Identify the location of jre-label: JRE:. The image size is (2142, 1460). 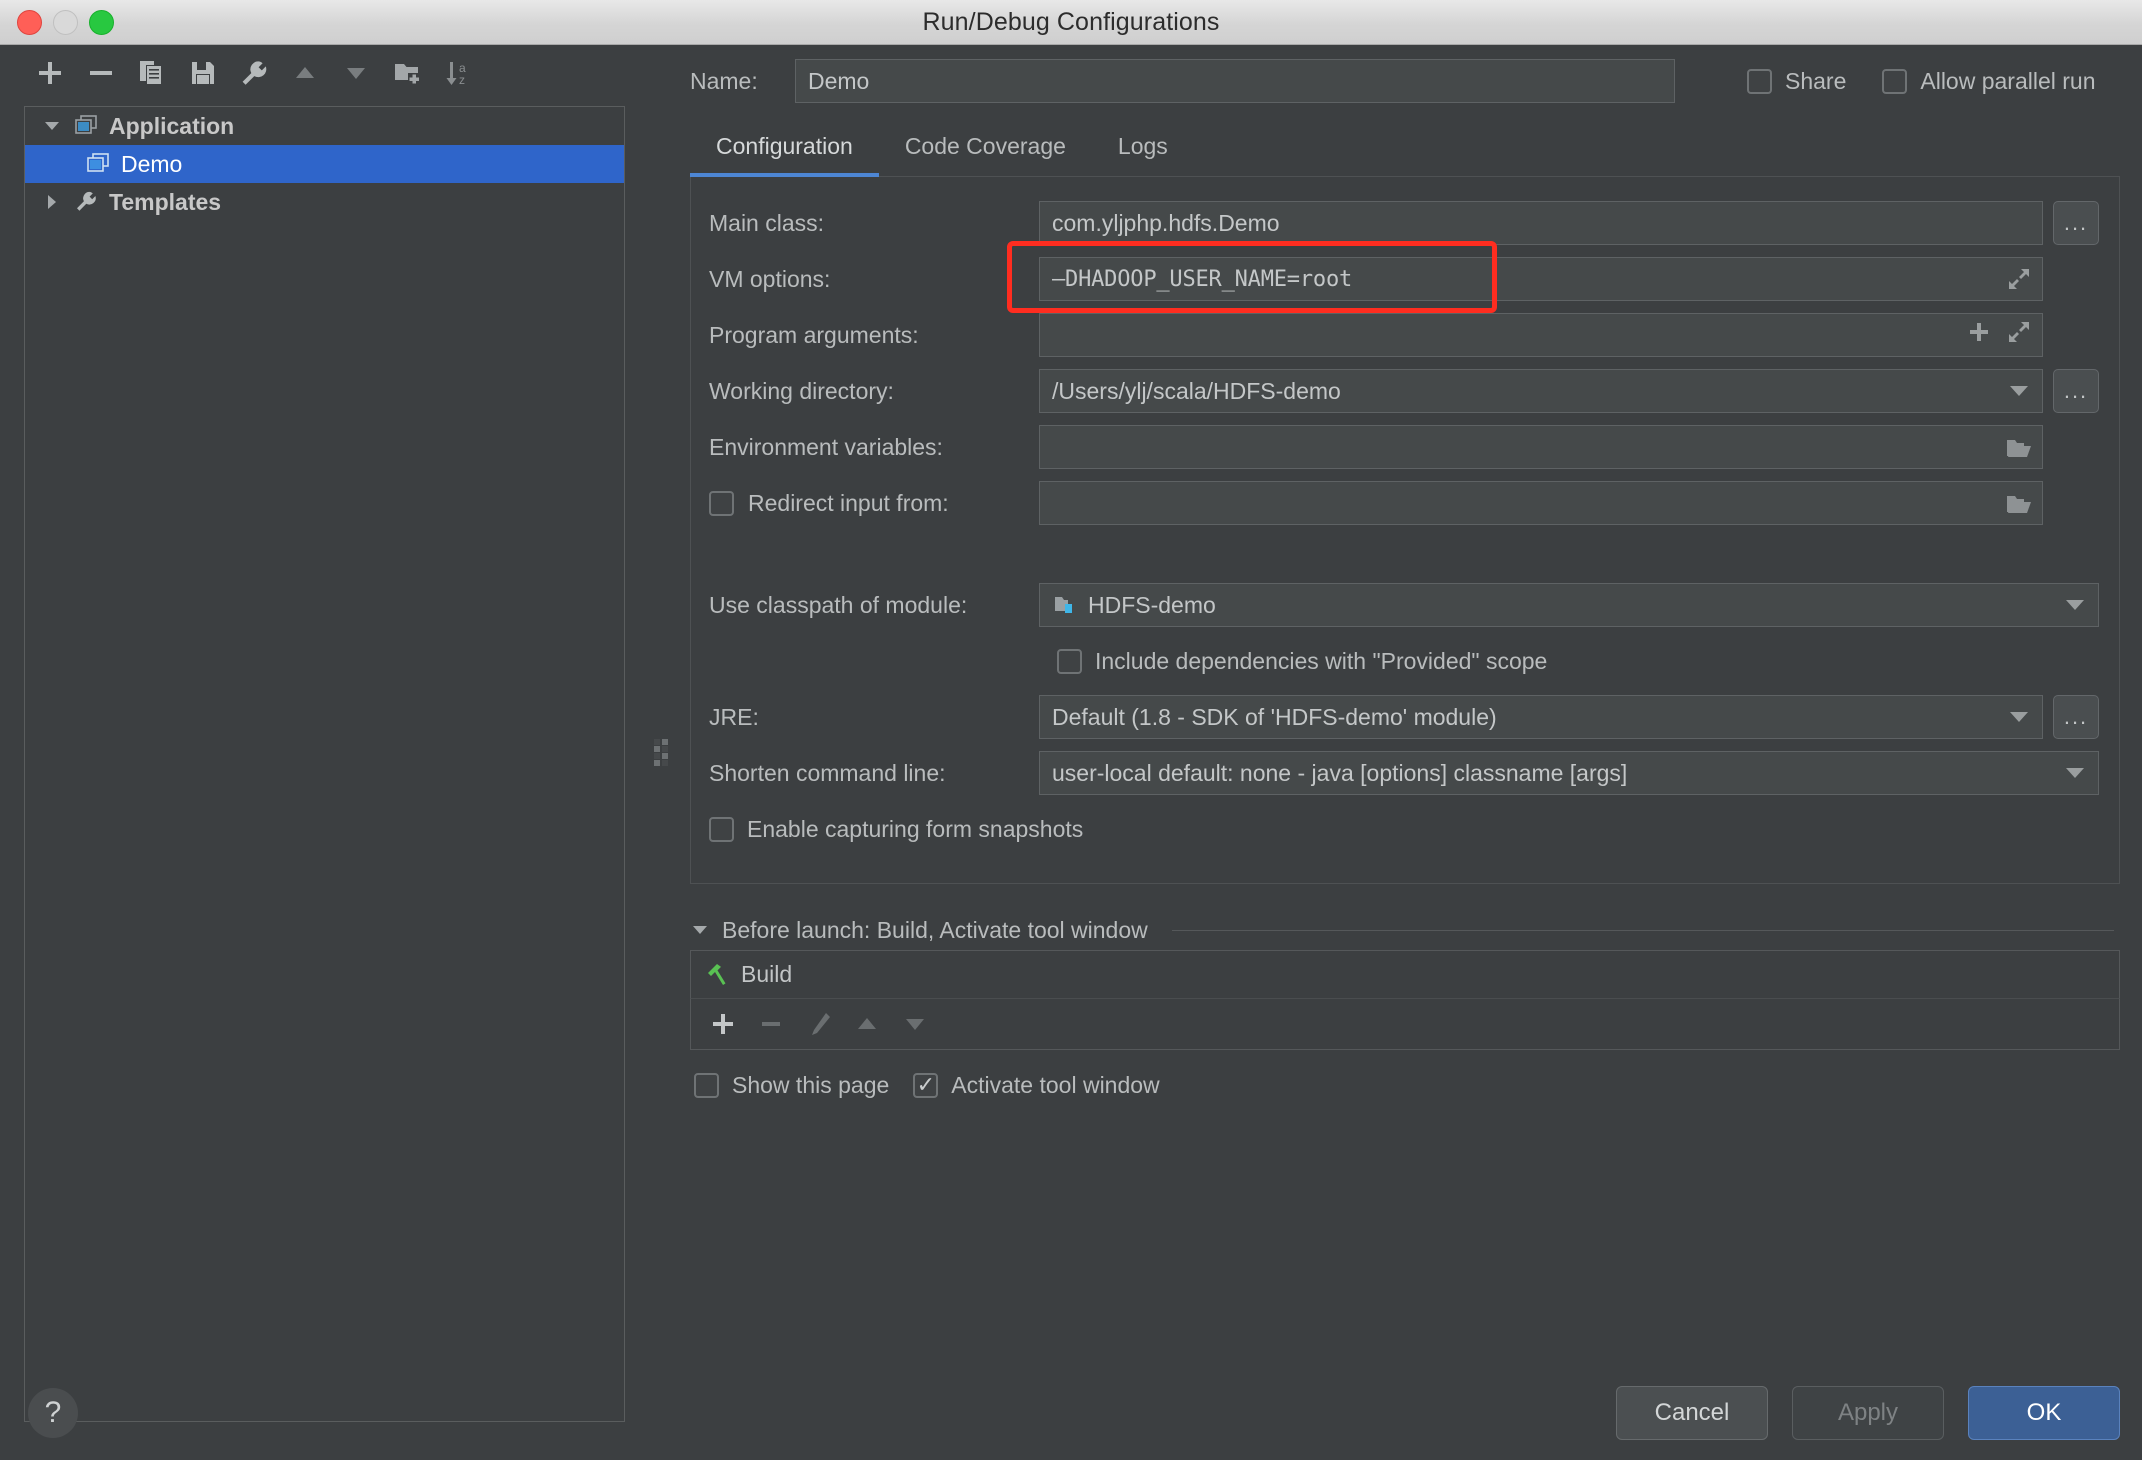
(734, 716).